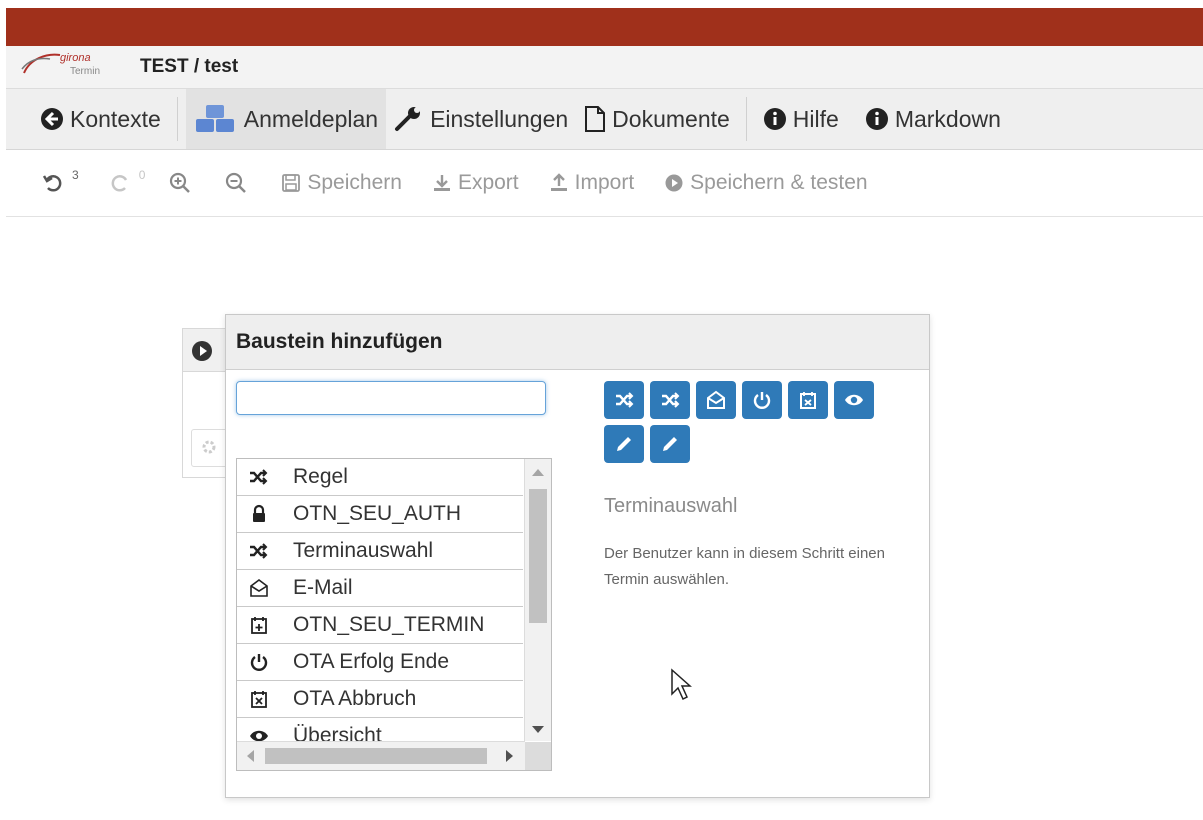 This screenshot has height=820, width=1203. I want to click on undo-count: 3, so click(75, 175).